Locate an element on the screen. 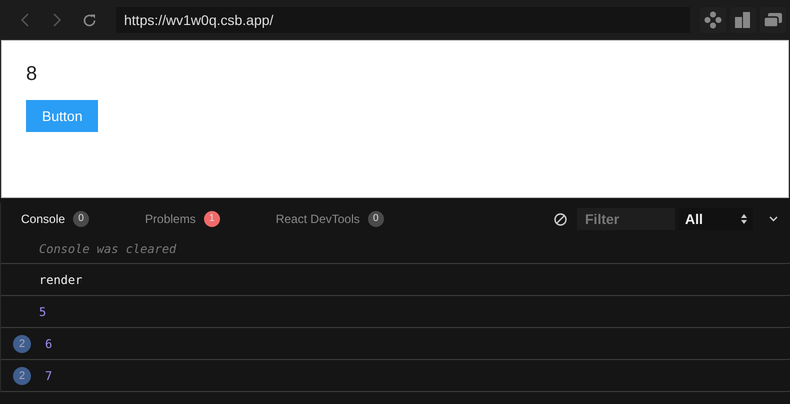  log-message: 5 is located at coordinates (42, 311).